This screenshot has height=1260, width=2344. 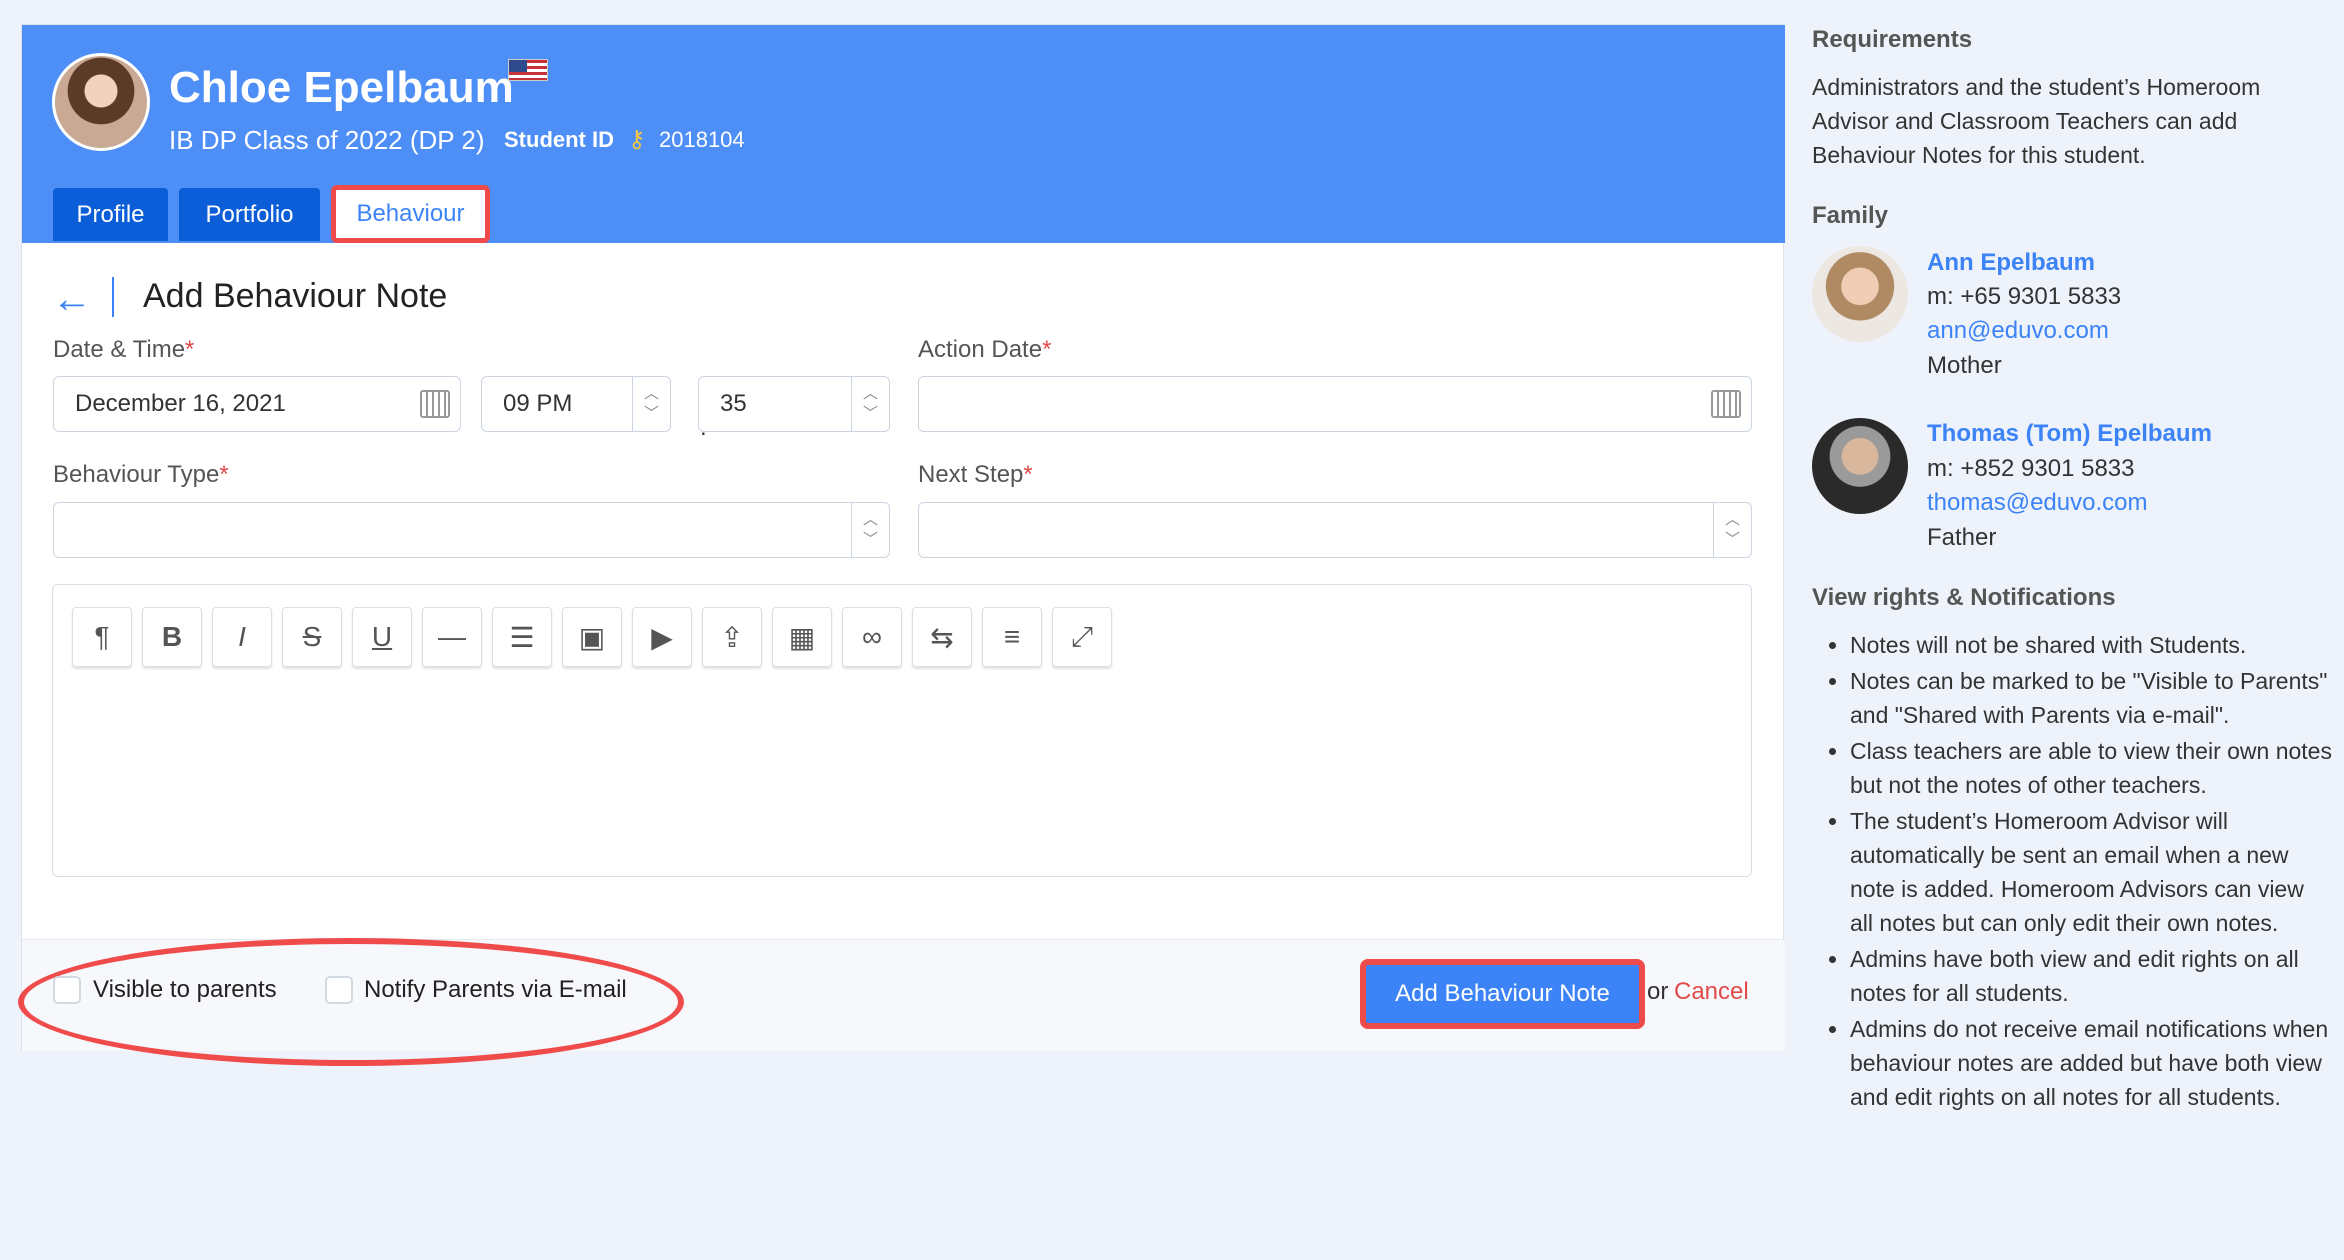 I want to click on student-avatar, so click(x=101, y=102).